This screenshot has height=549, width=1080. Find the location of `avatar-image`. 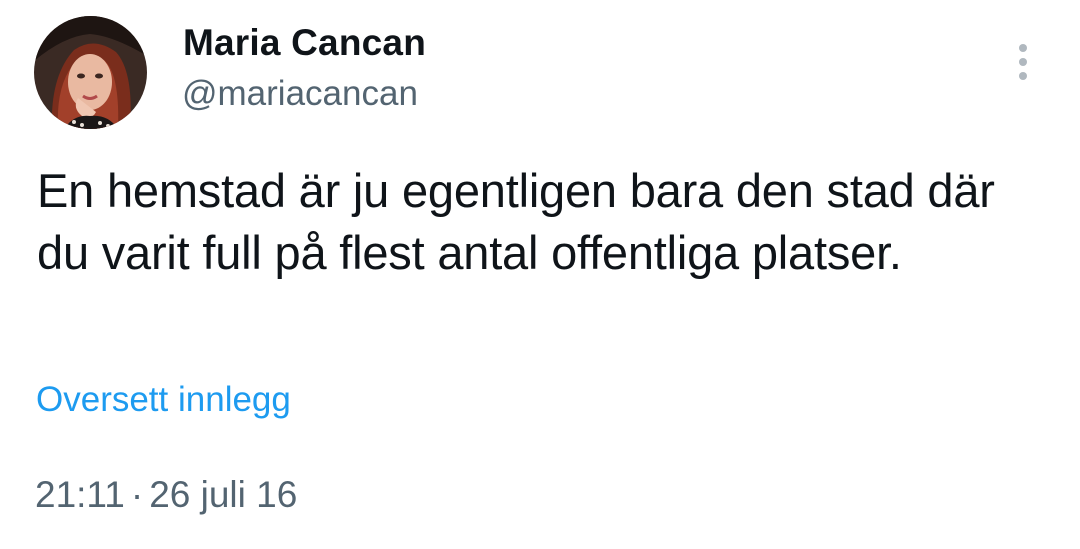

avatar-image is located at coordinates (90, 72).